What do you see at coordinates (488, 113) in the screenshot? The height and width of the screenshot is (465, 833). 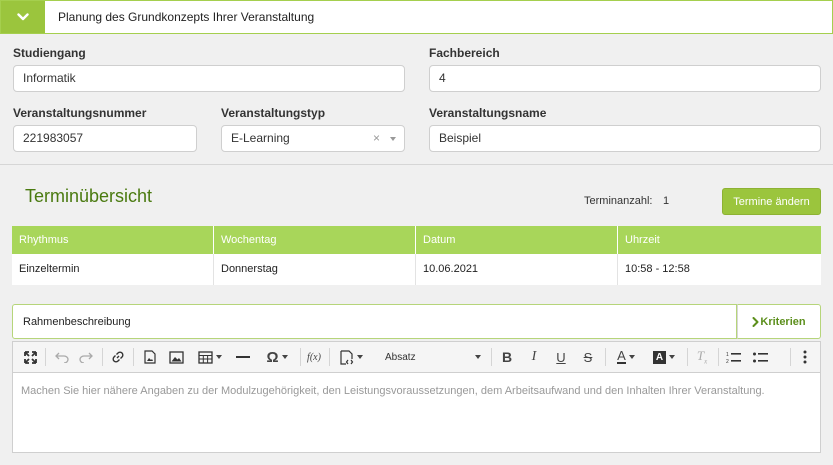 I see `veranstaltungsname-label: Veranstaltungsname` at bounding box center [488, 113].